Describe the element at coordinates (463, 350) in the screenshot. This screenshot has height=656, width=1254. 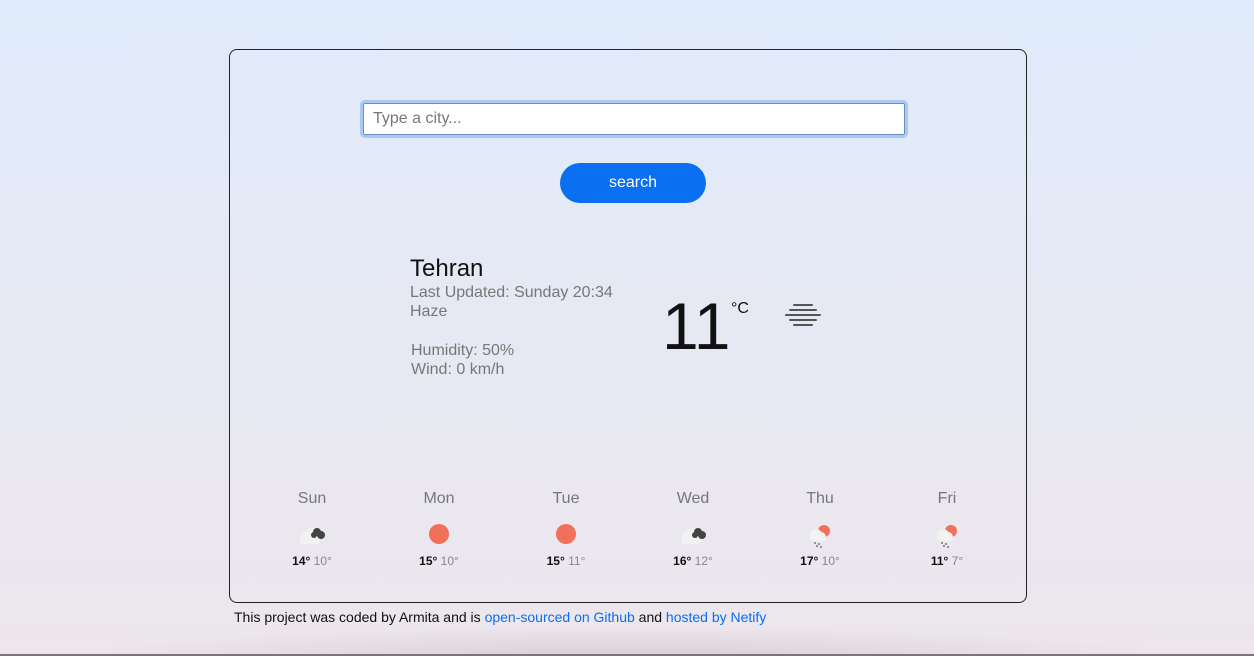
I see `humidity: Humidity: 50%` at that location.